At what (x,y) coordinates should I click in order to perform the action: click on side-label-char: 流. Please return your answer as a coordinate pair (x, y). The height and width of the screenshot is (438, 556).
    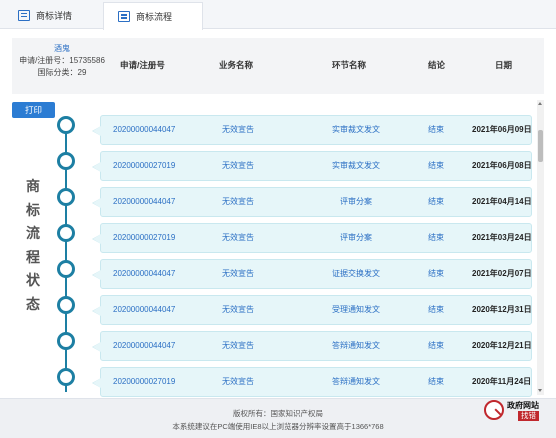
    Looking at the image, I should click on (33, 233).